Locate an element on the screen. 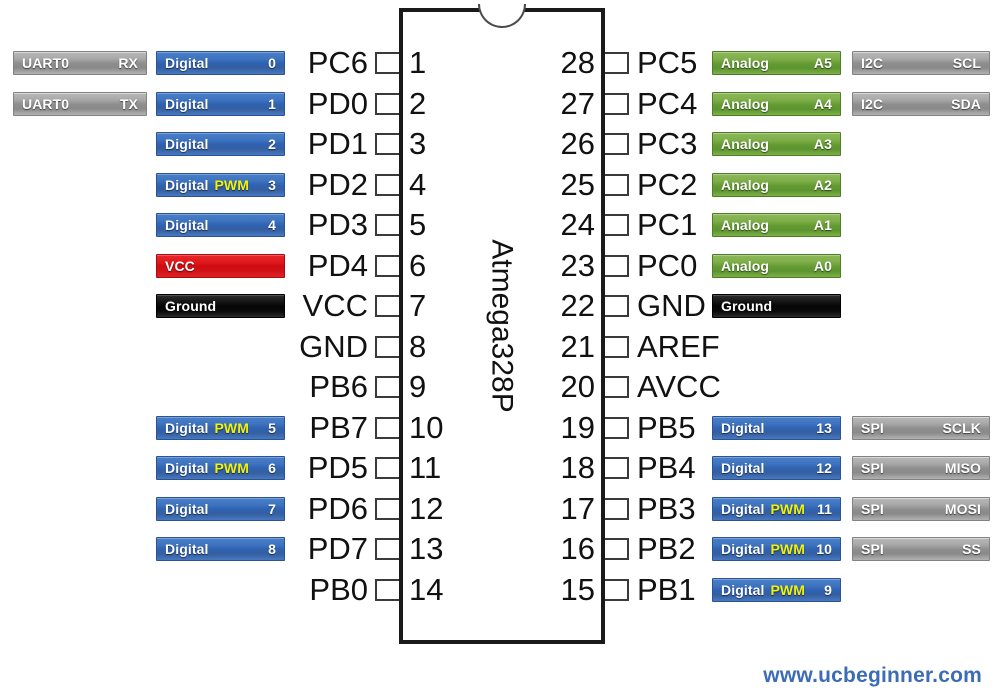 This screenshot has width=1000, height=698. pin-name-left: PD6 is located at coordinates (337, 508).